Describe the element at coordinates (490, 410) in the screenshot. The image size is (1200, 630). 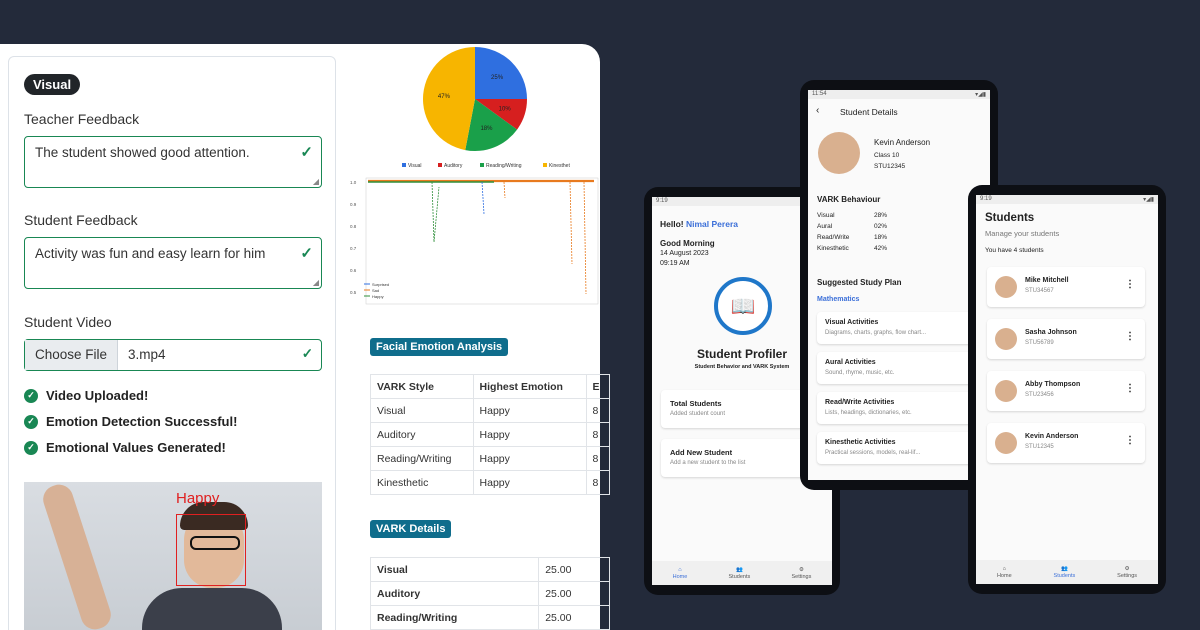
I see `table-row: Visual Happy 8` at that location.